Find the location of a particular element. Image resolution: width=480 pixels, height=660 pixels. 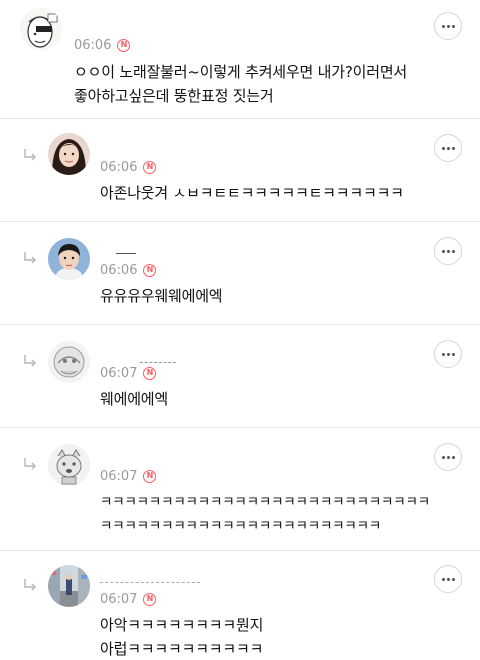

hand-drawn-face-avatar-image is located at coordinates (41, 29).